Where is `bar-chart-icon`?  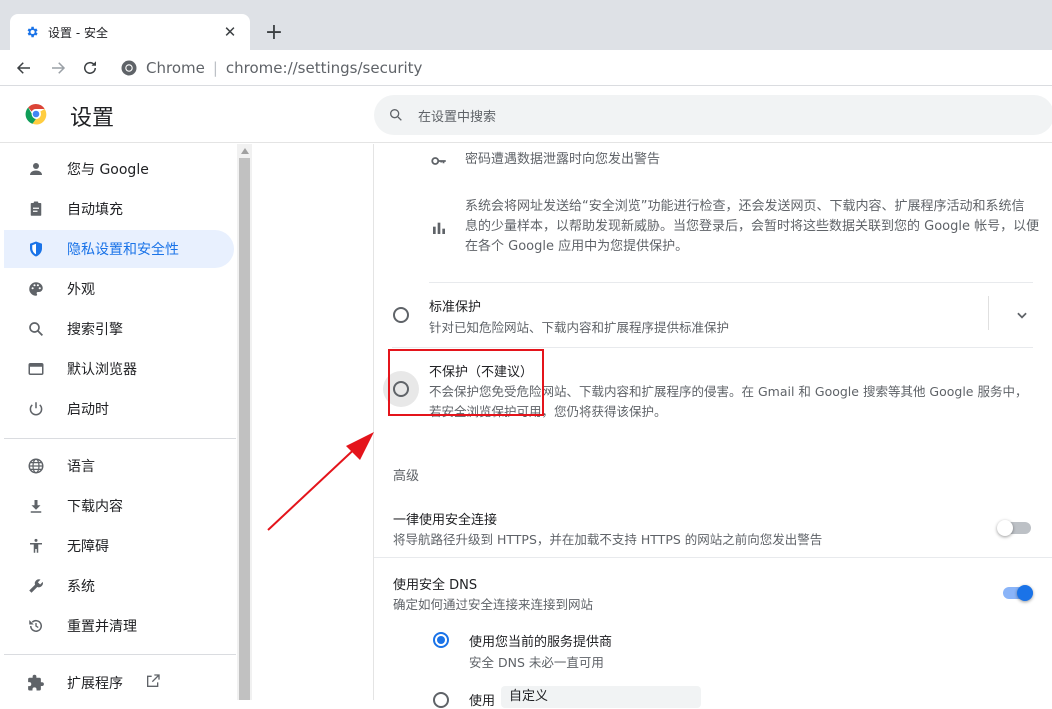 bar-chart-icon is located at coordinates (439, 230).